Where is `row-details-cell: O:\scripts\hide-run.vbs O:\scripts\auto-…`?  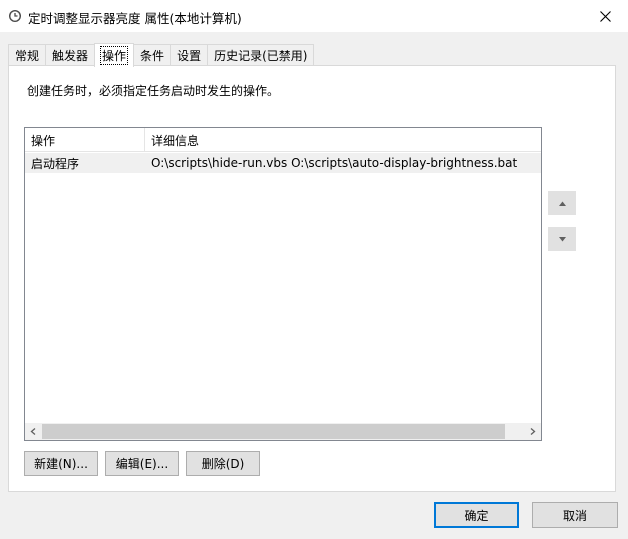 row-details-cell: O:\scripts\hide-run.vbs O:\scripts\auto-… is located at coordinates (334, 163).